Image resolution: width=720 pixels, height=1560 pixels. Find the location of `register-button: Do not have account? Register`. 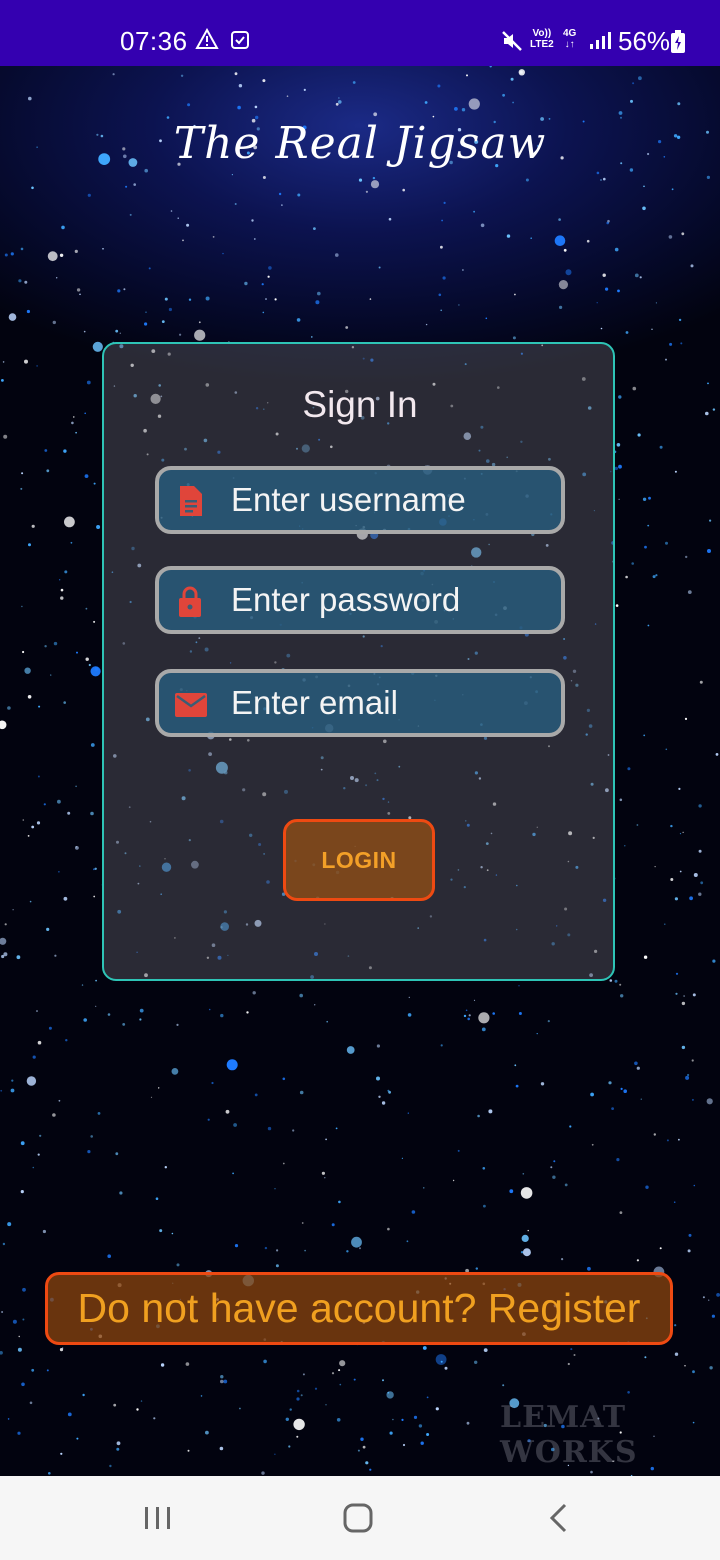

register-button: Do not have account? Register is located at coordinates (359, 1308).